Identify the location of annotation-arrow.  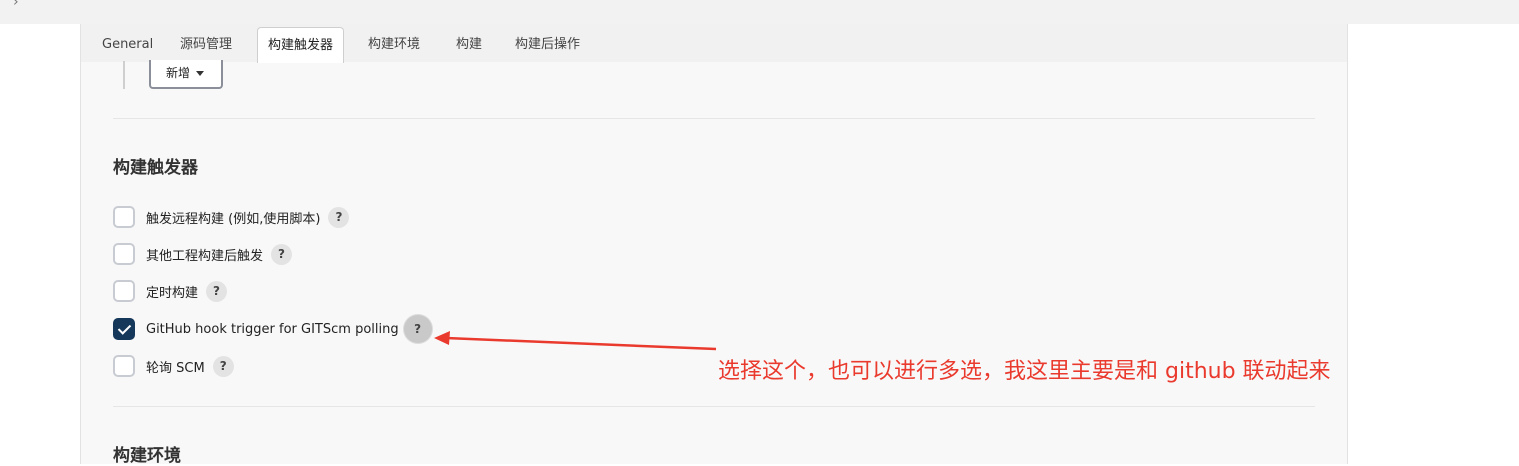
(575, 341).